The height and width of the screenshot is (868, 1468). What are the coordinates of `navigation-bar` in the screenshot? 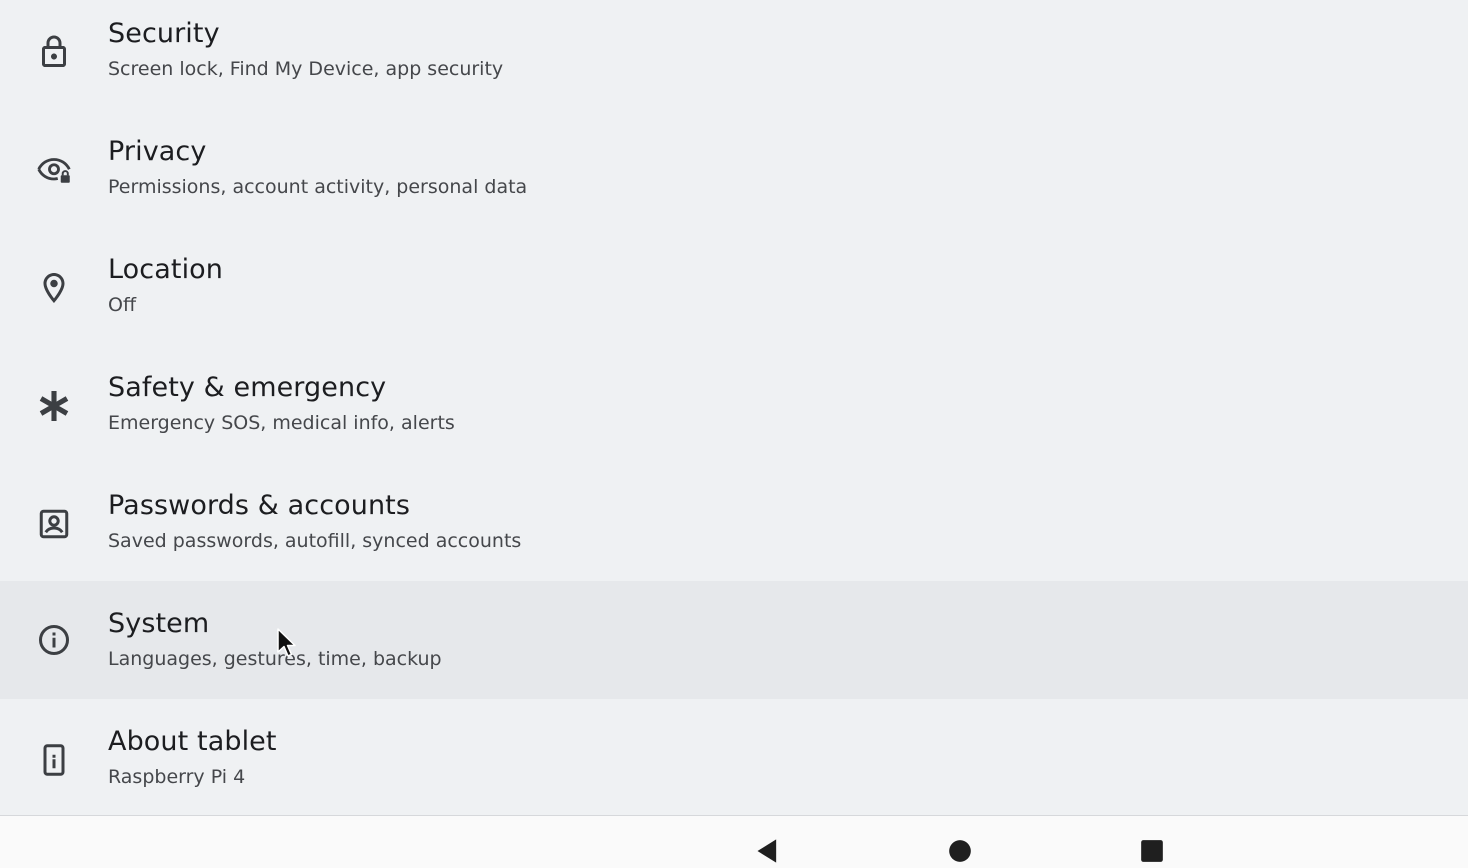 It's located at (734, 841).